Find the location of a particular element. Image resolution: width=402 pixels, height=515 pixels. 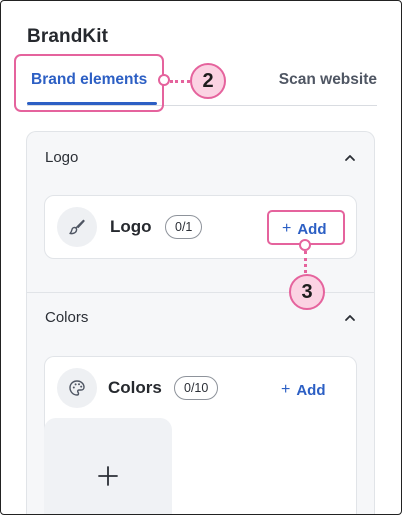

colors-section-header: Colors is located at coordinates (67, 317).